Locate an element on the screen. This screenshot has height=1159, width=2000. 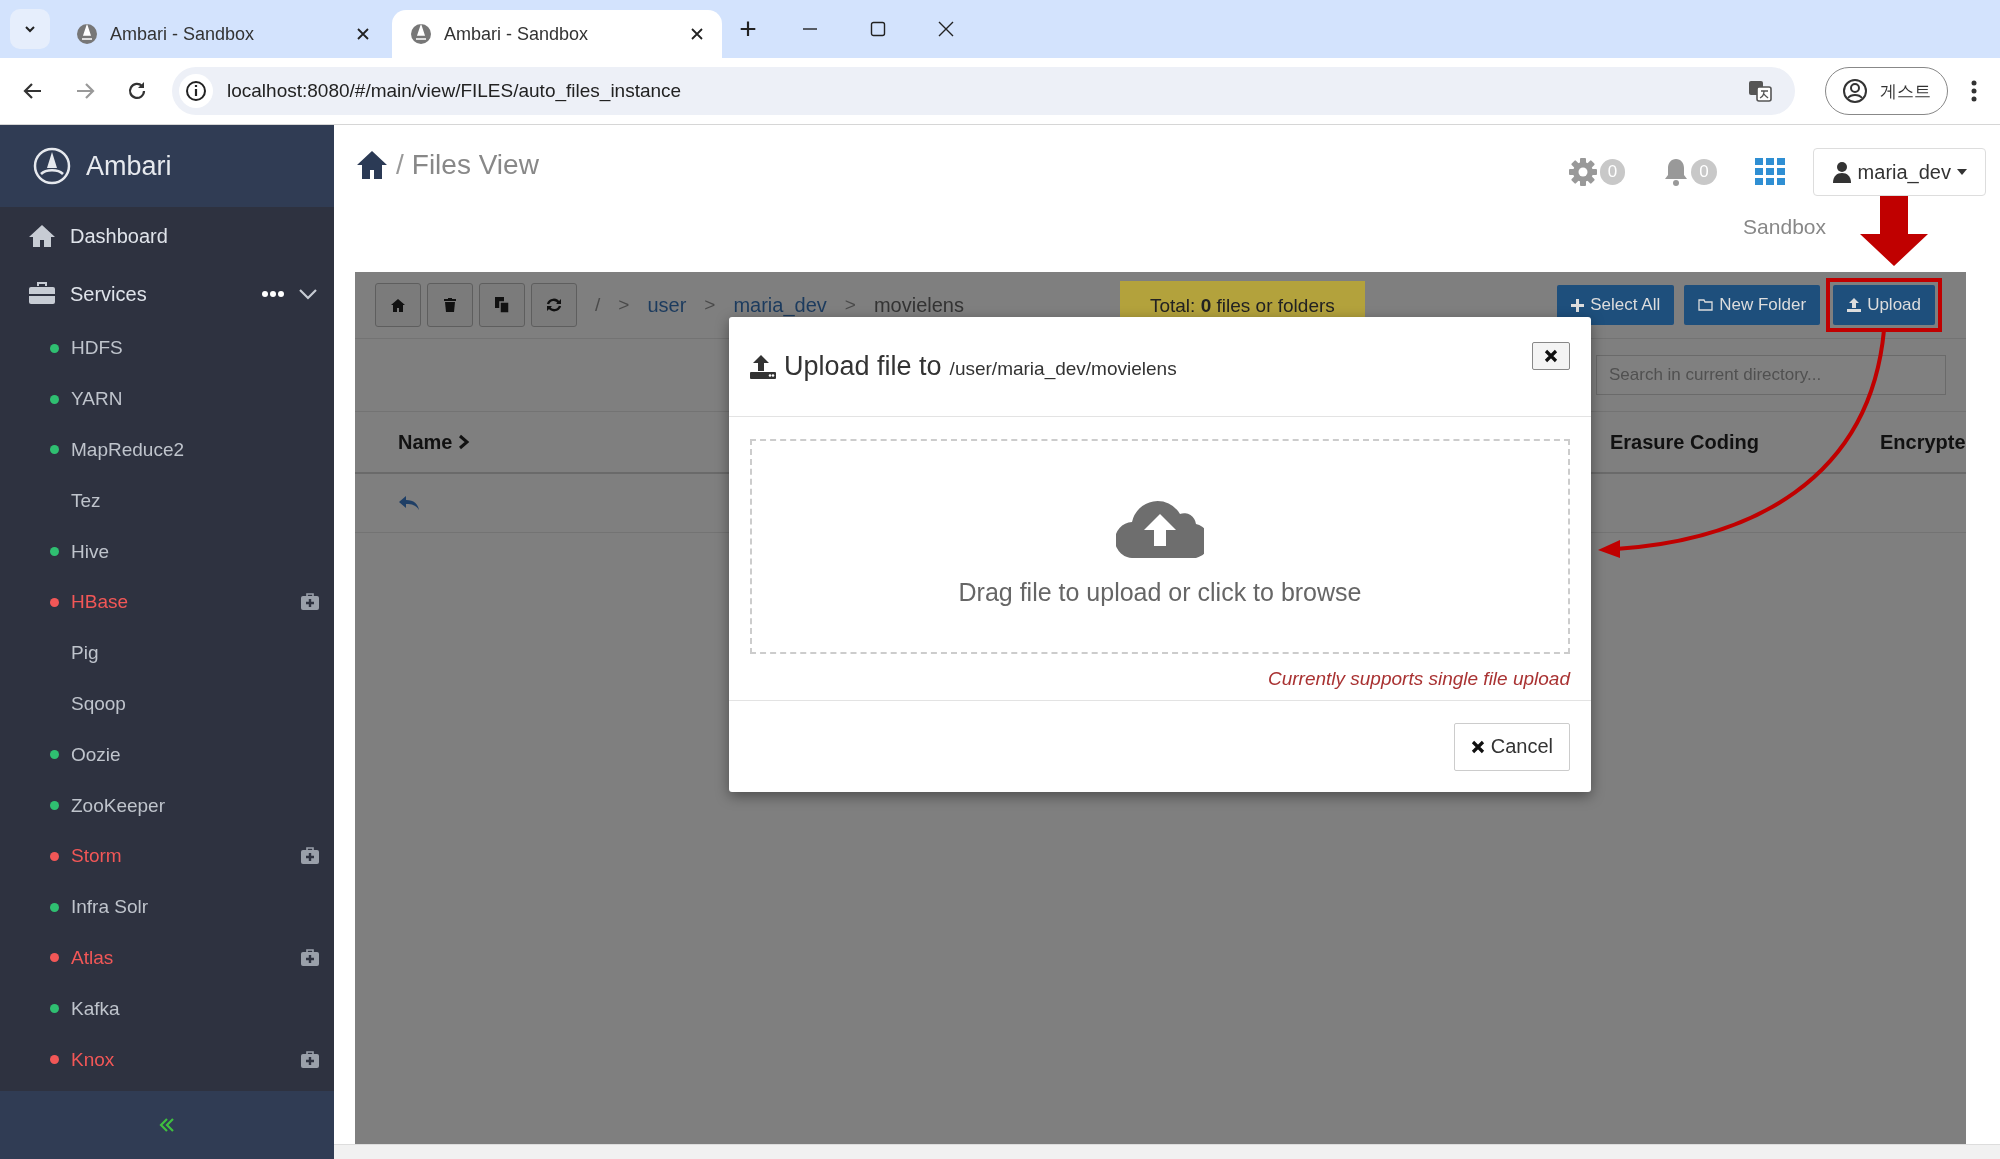
sidebar-item: Services is located at coordinates (167, 294).